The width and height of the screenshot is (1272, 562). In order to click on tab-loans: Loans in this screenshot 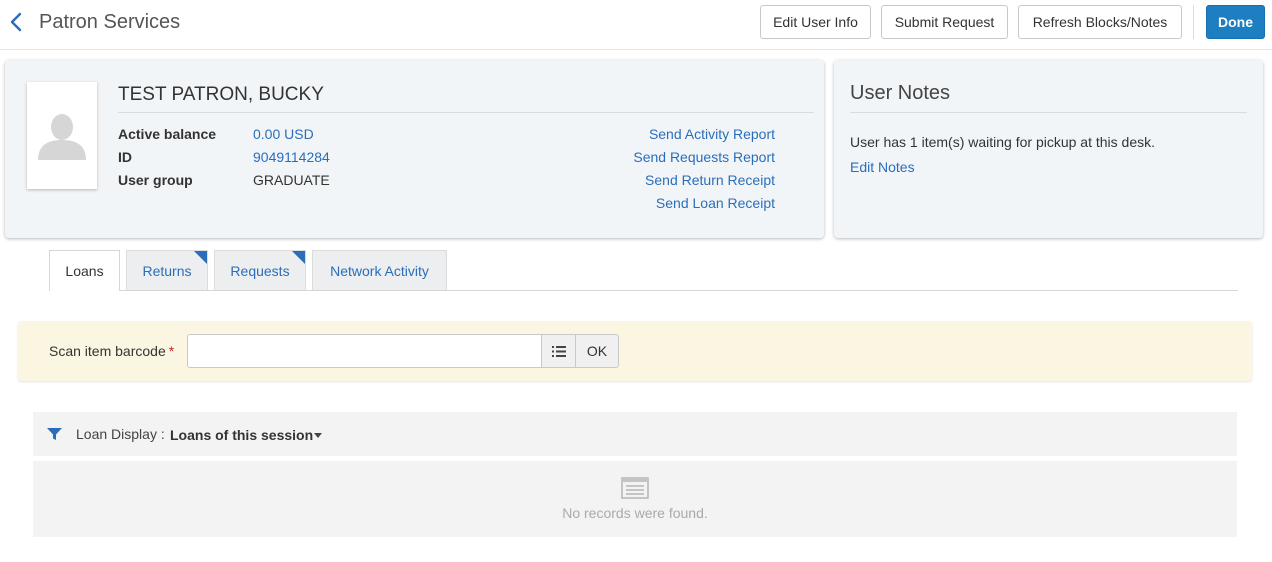, I will do `click(84, 270)`.